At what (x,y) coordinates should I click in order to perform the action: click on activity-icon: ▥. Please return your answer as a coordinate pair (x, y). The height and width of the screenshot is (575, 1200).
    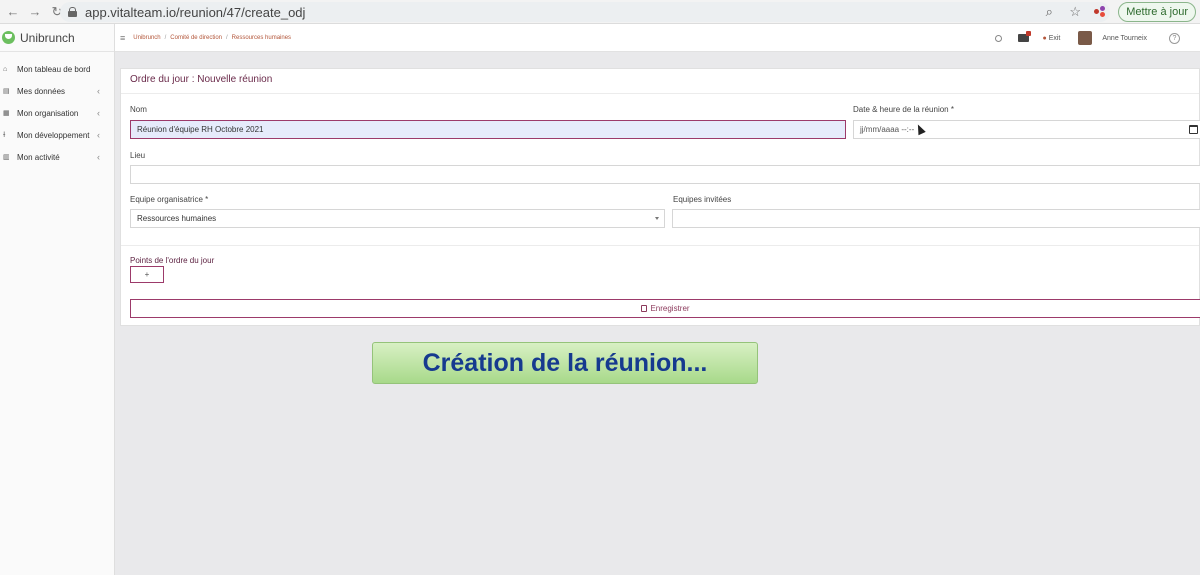
    Looking at the image, I should click on (6, 157).